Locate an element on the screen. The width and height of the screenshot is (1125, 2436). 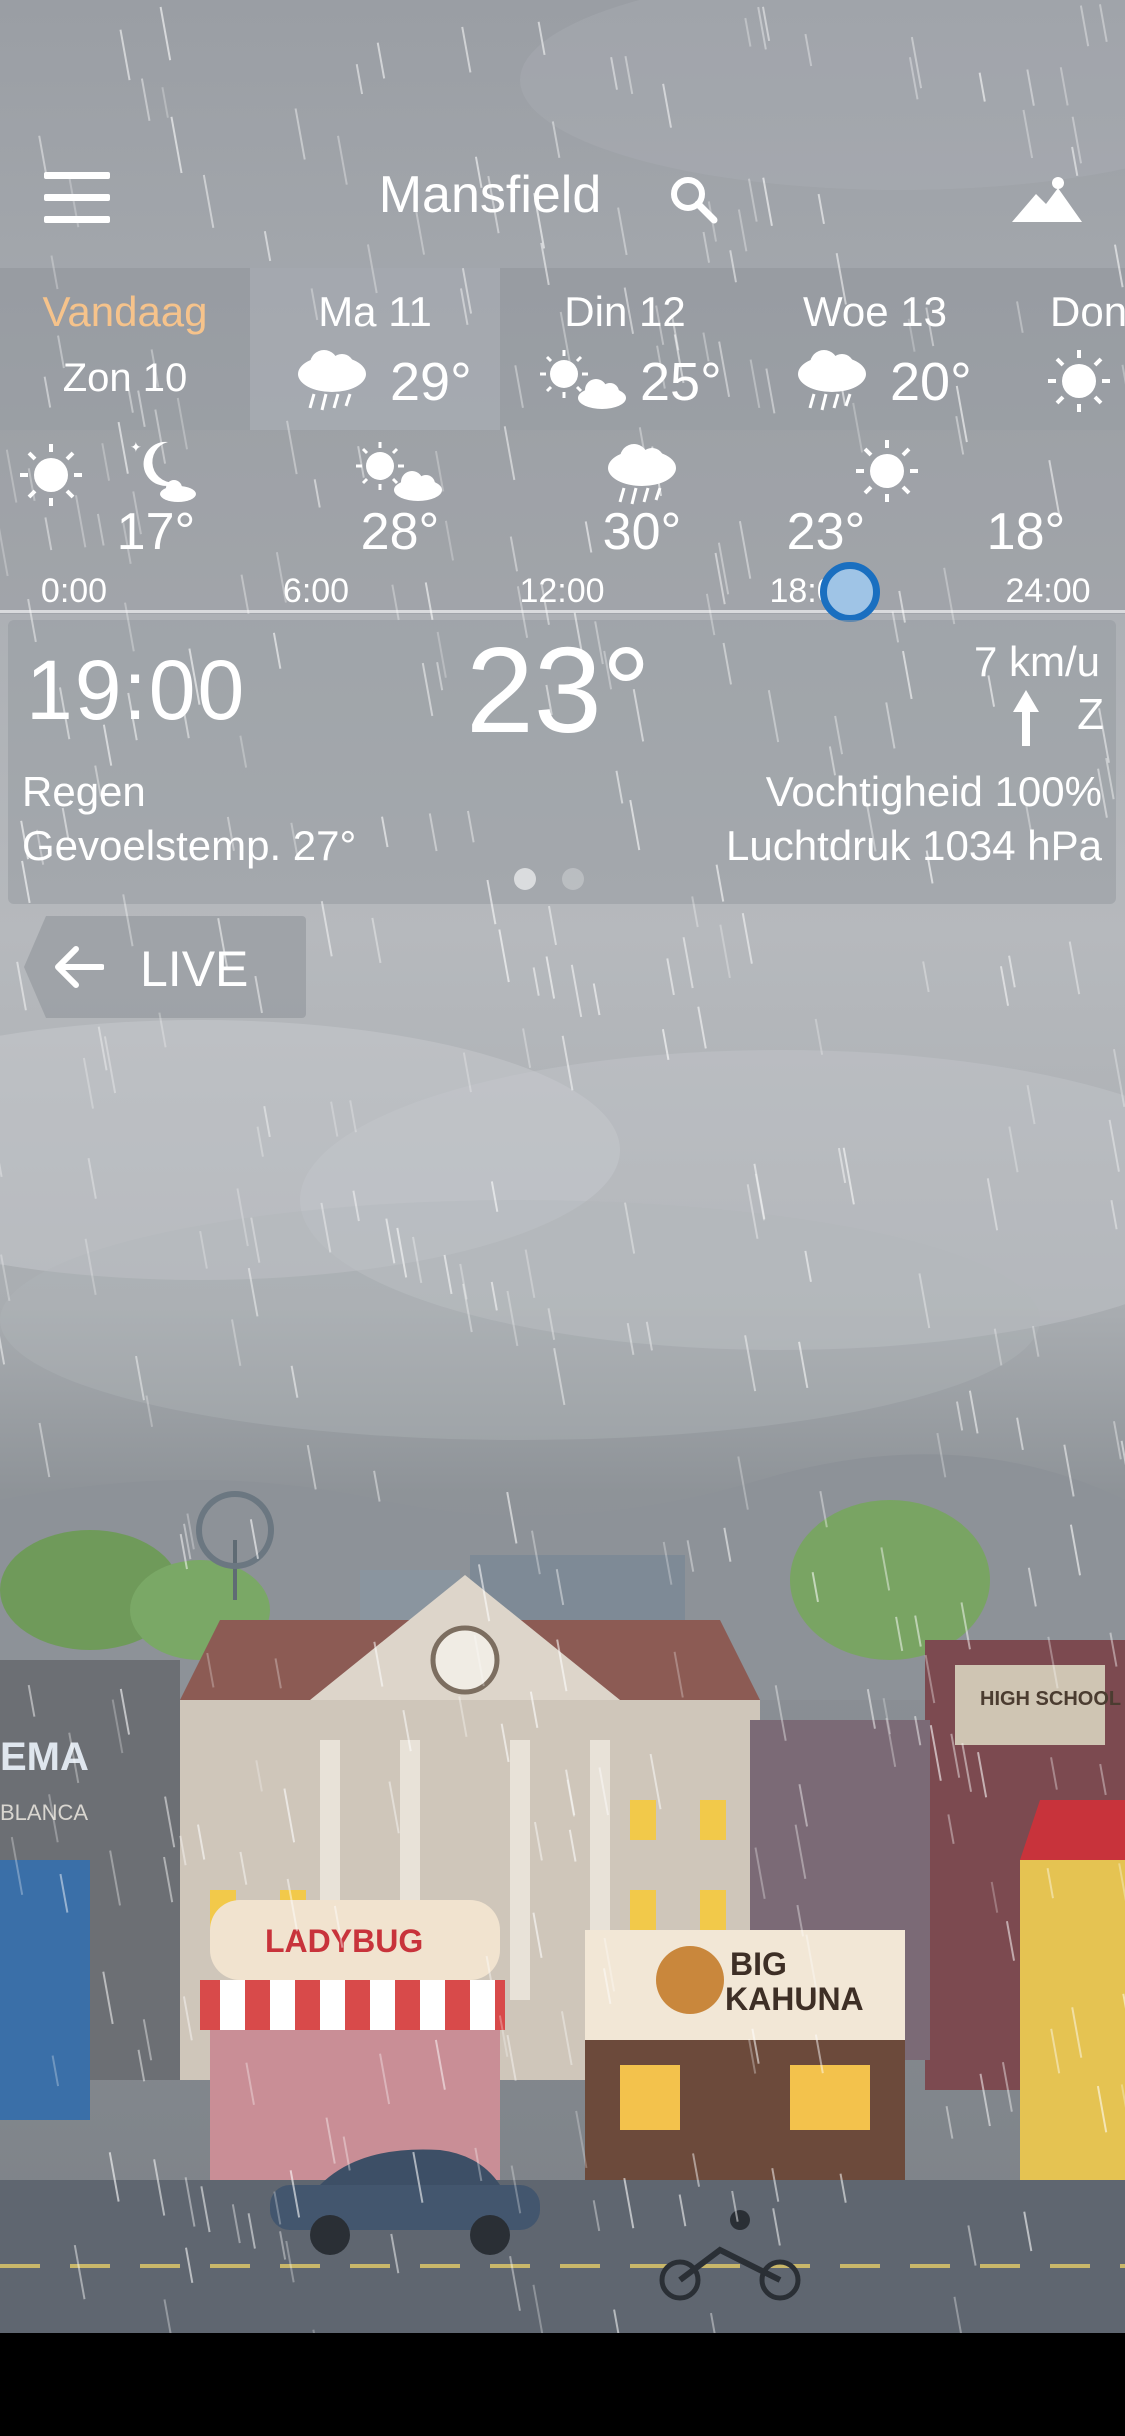
casablanca-sign: BLANCA is located at coordinates (44, 1812).